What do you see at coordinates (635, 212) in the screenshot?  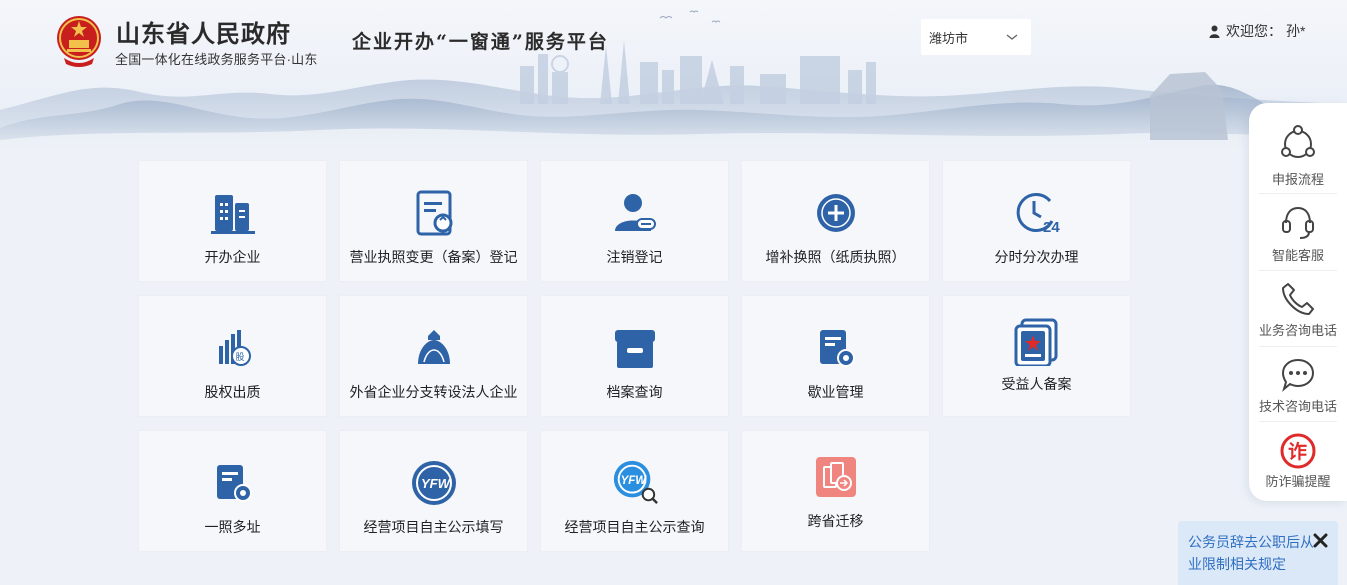 I see `user-minus-icon` at bounding box center [635, 212].